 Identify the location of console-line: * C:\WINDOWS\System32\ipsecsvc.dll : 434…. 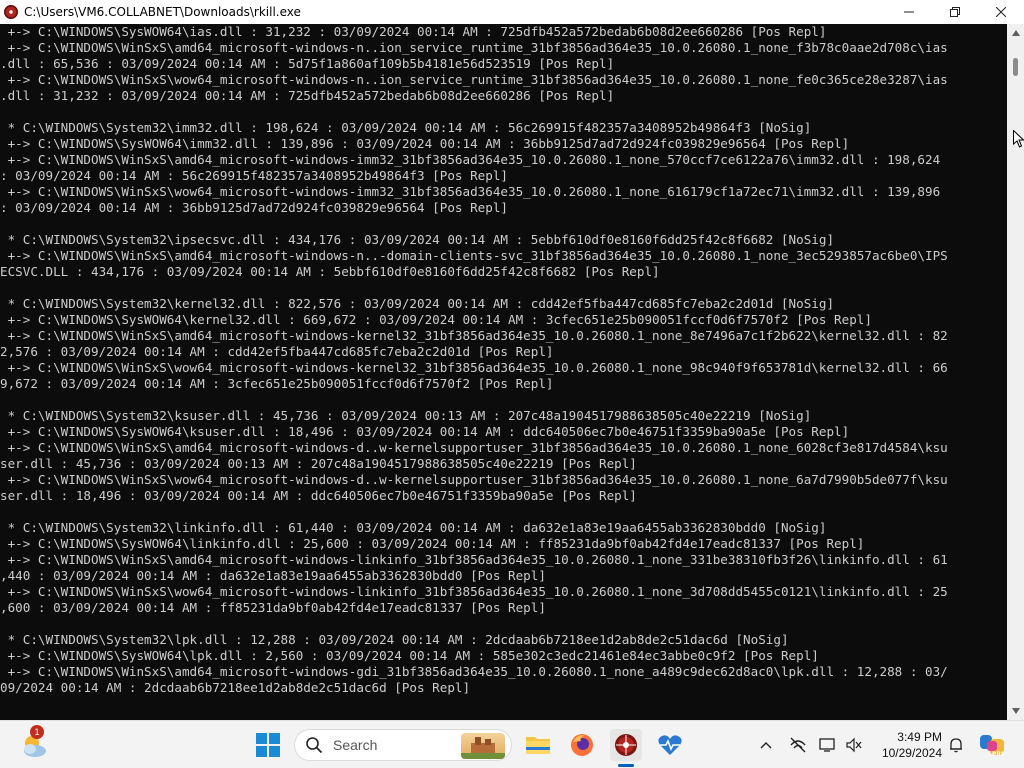
(417, 239).